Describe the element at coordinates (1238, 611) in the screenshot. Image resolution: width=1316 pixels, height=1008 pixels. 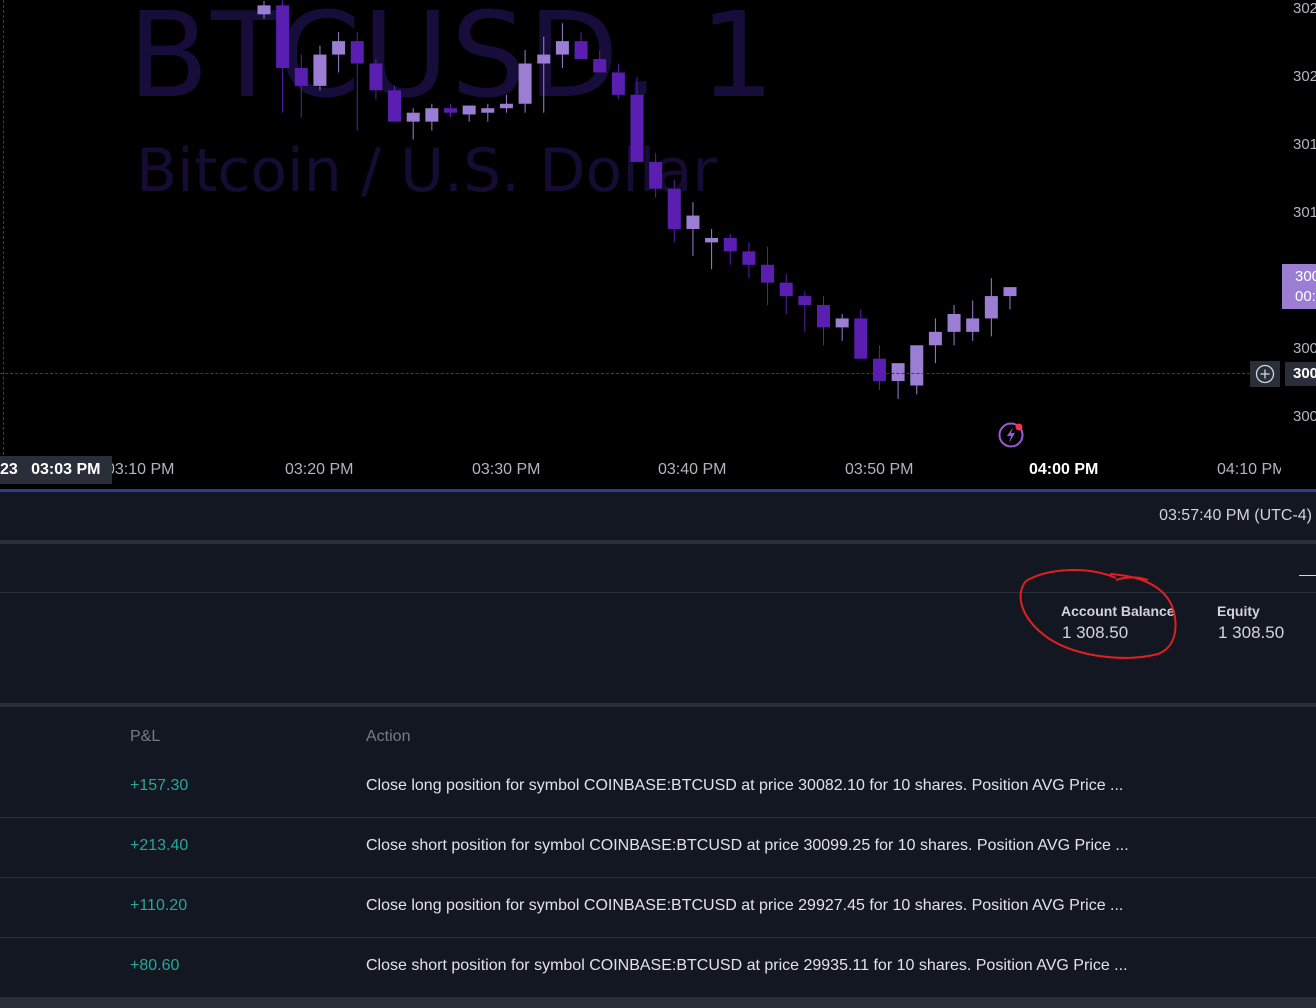
I see `equity-label: Equity` at that location.